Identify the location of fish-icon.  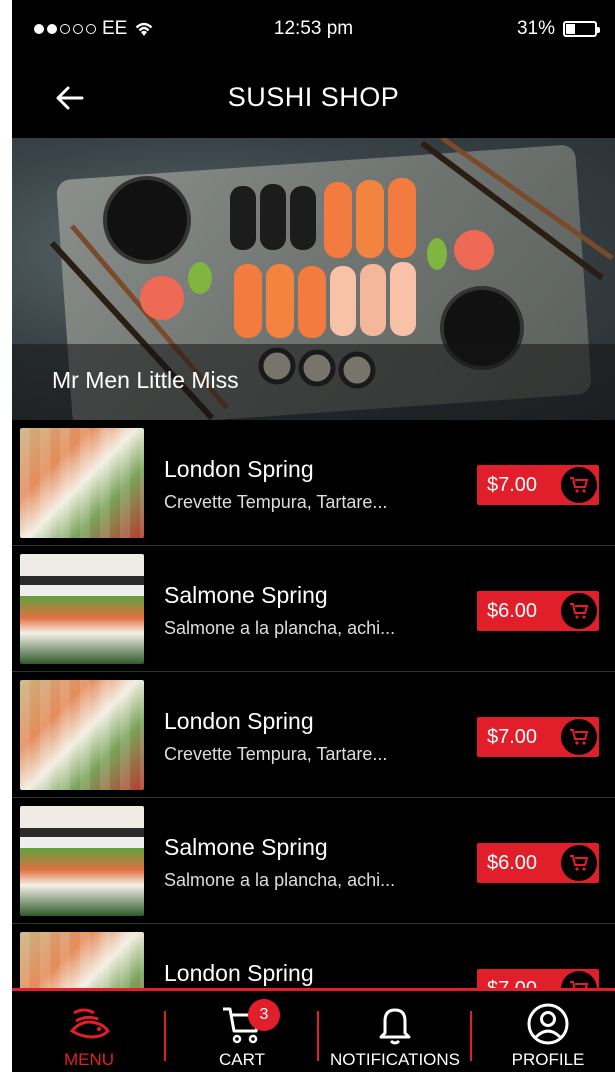
(89, 1023).